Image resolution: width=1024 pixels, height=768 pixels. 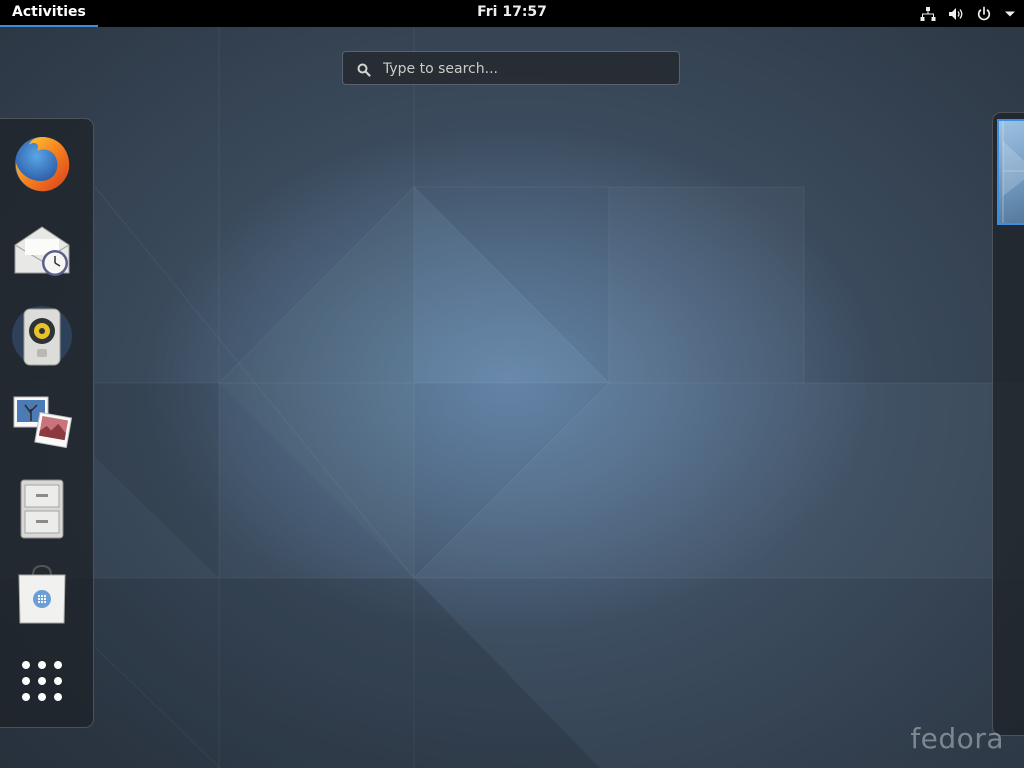 I want to click on clock-container: Fri 17:57, so click(x=512, y=12).